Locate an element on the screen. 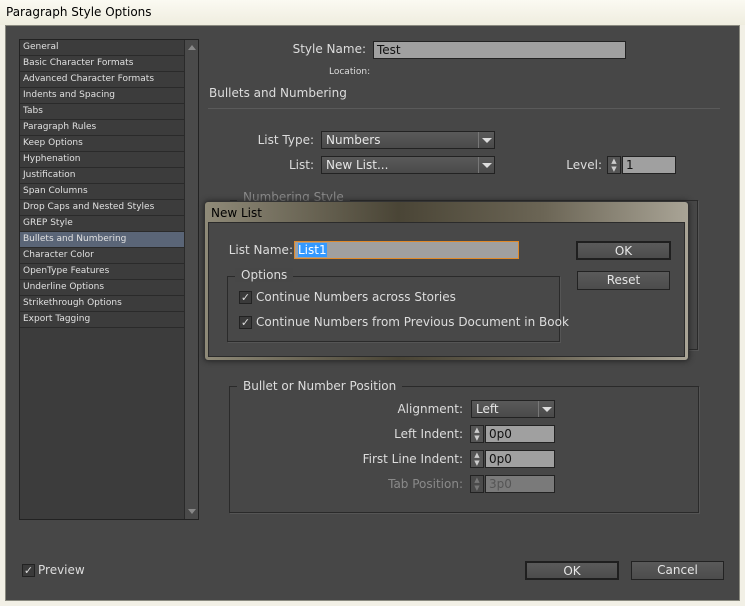  sidebar-item: GREP Style is located at coordinates (102, 224).